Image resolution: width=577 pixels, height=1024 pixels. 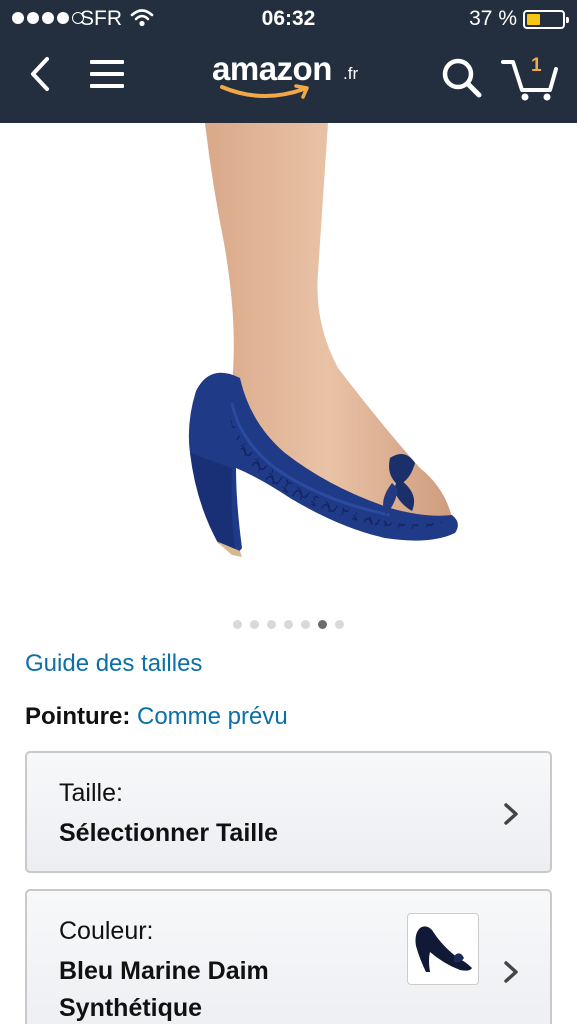 What do you see at coordinates (131, 1008) in the screenshot?
I see `color-selector-value-line2: Synthétique` at bounding box center [131, 1008].